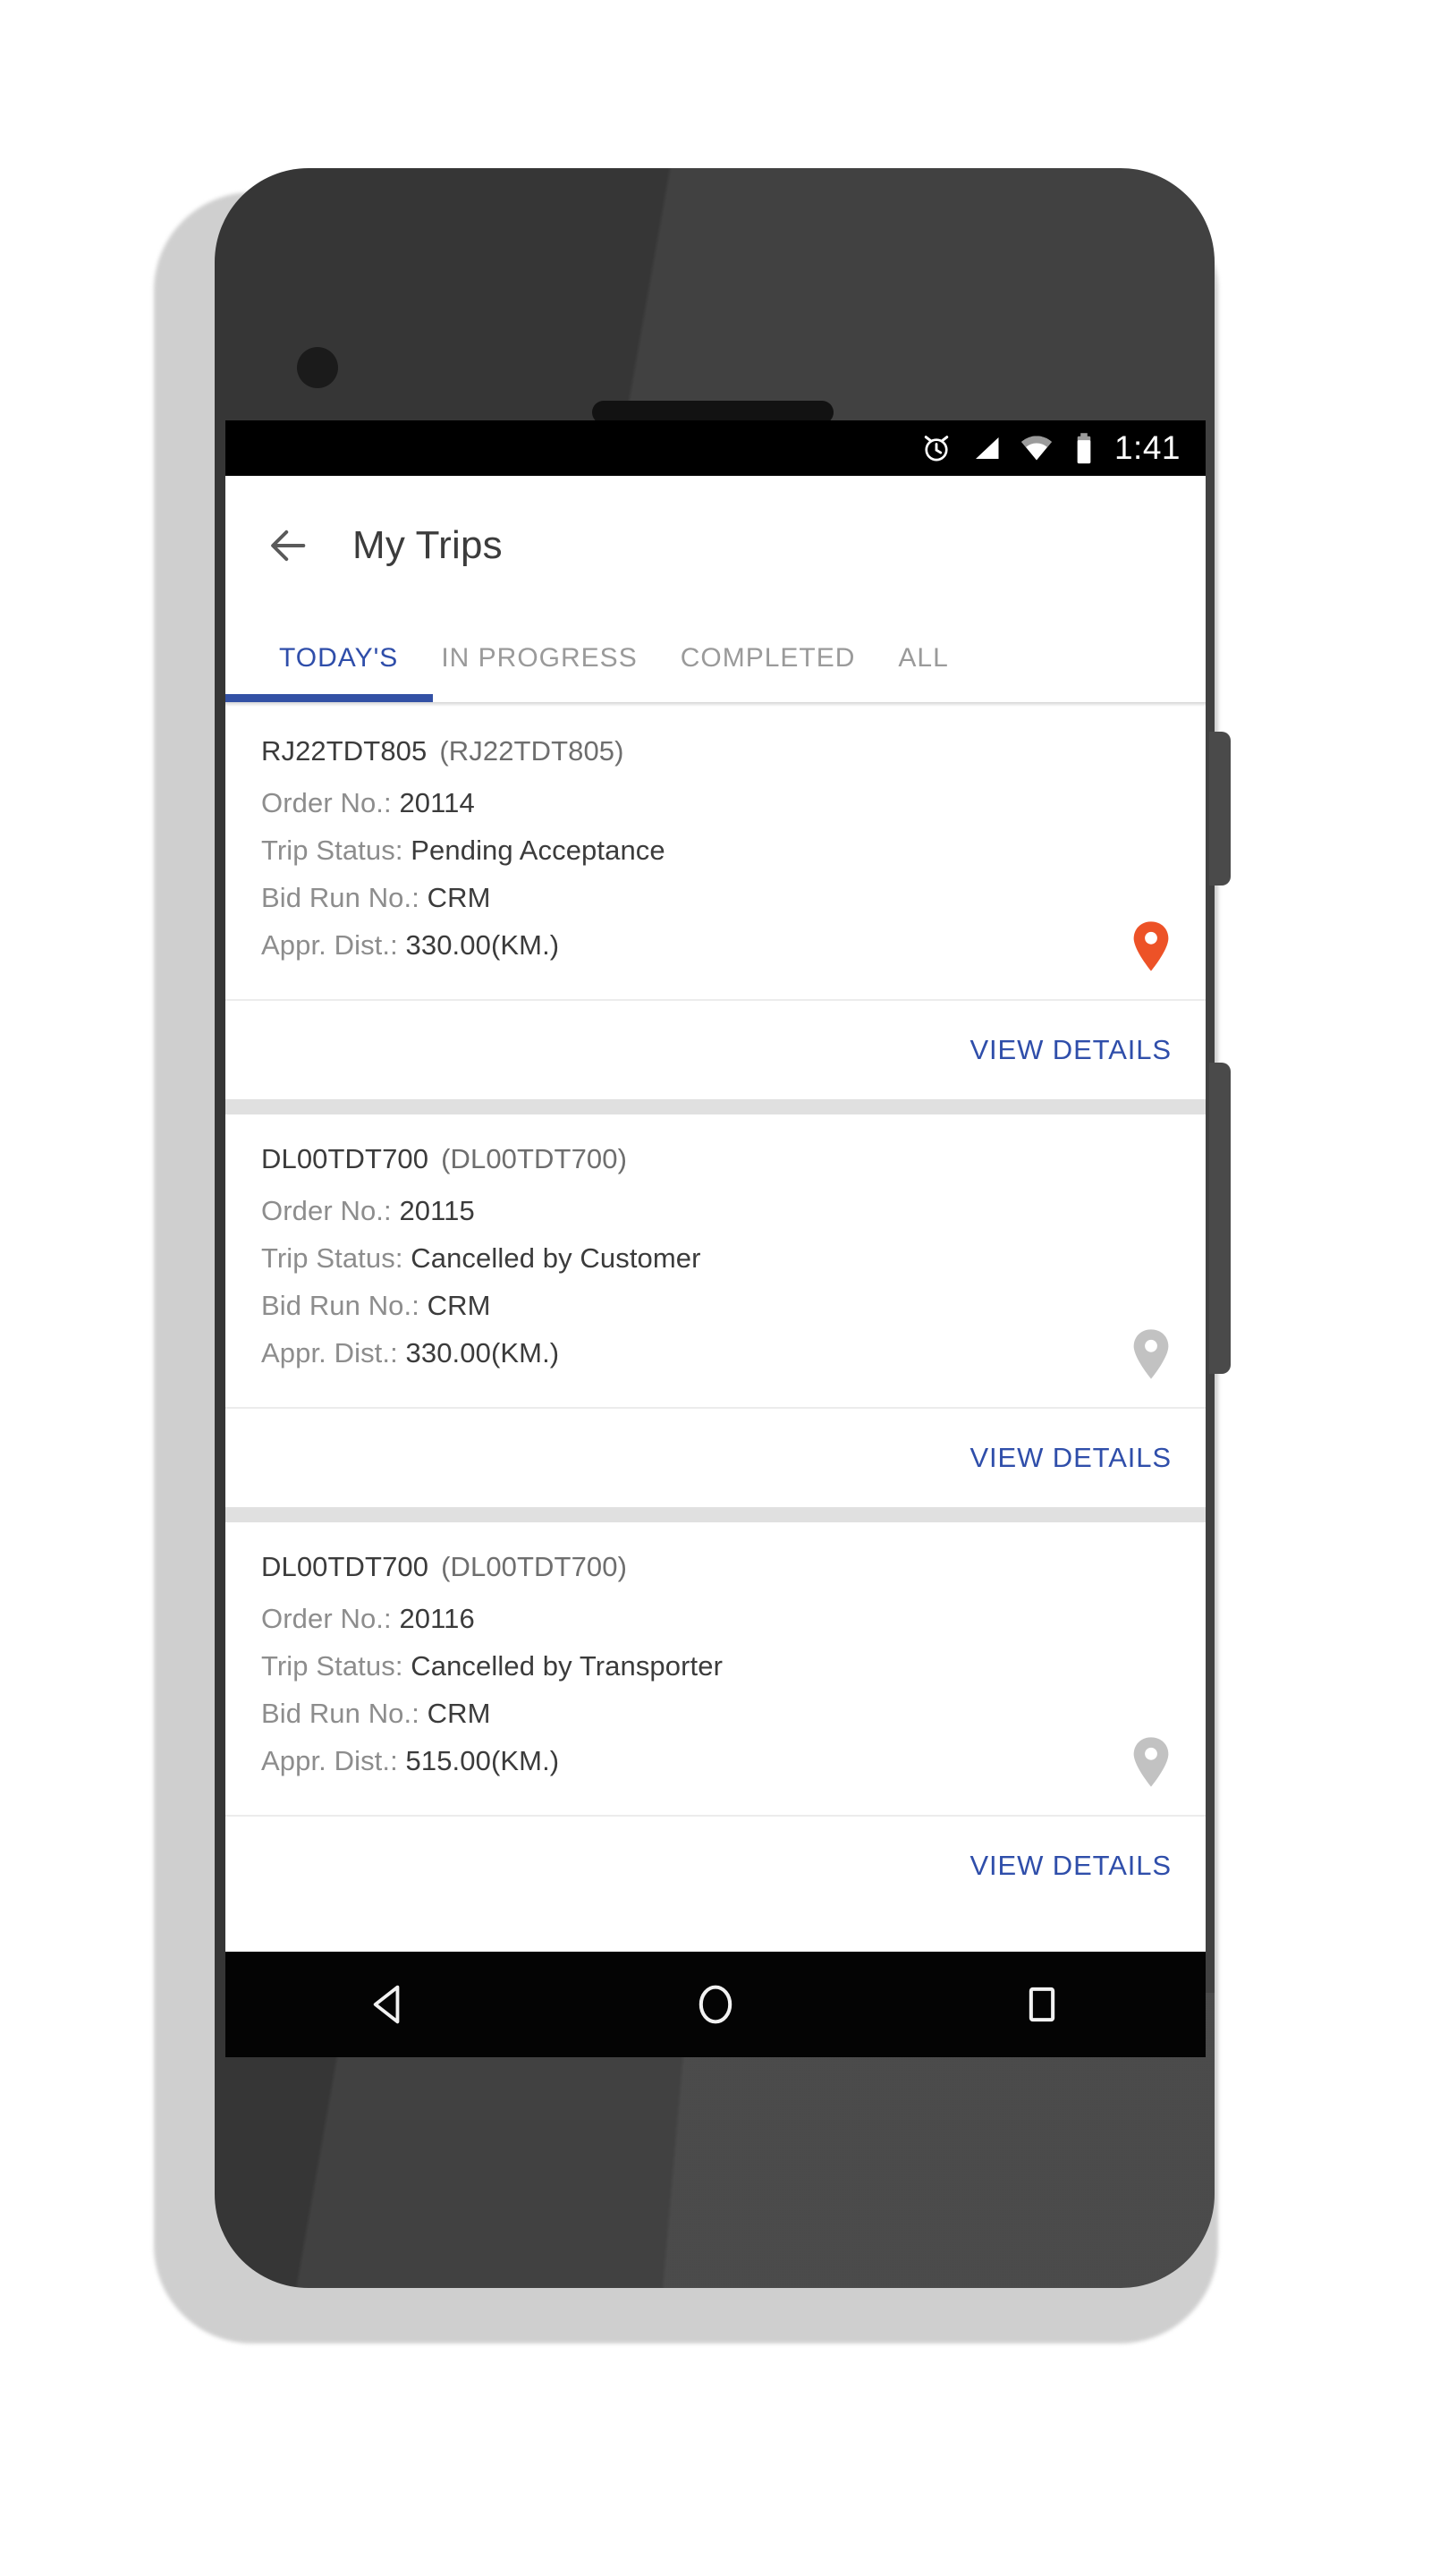  I want to click on nav-recents-icon, so click(1042, 2004).